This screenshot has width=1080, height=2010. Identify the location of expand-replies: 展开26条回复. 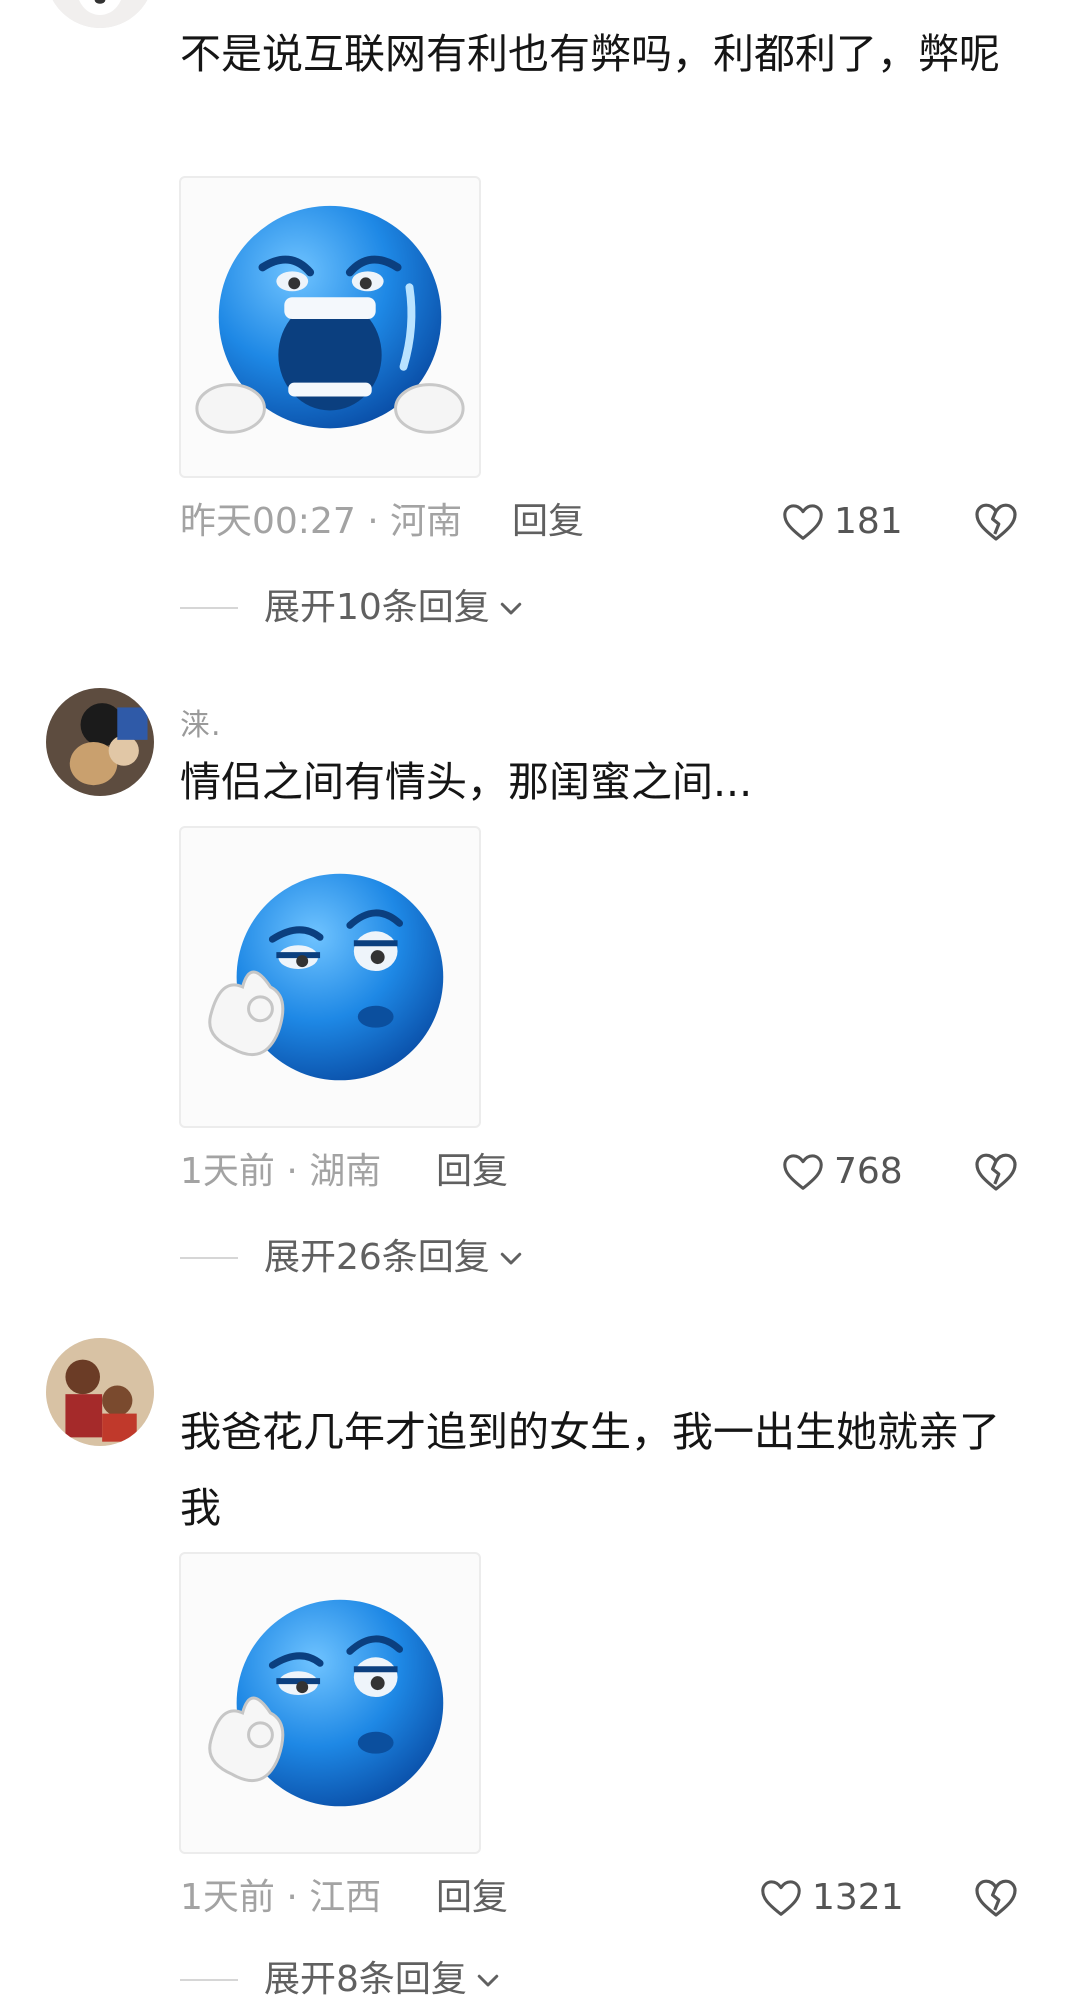
(353, 1258).